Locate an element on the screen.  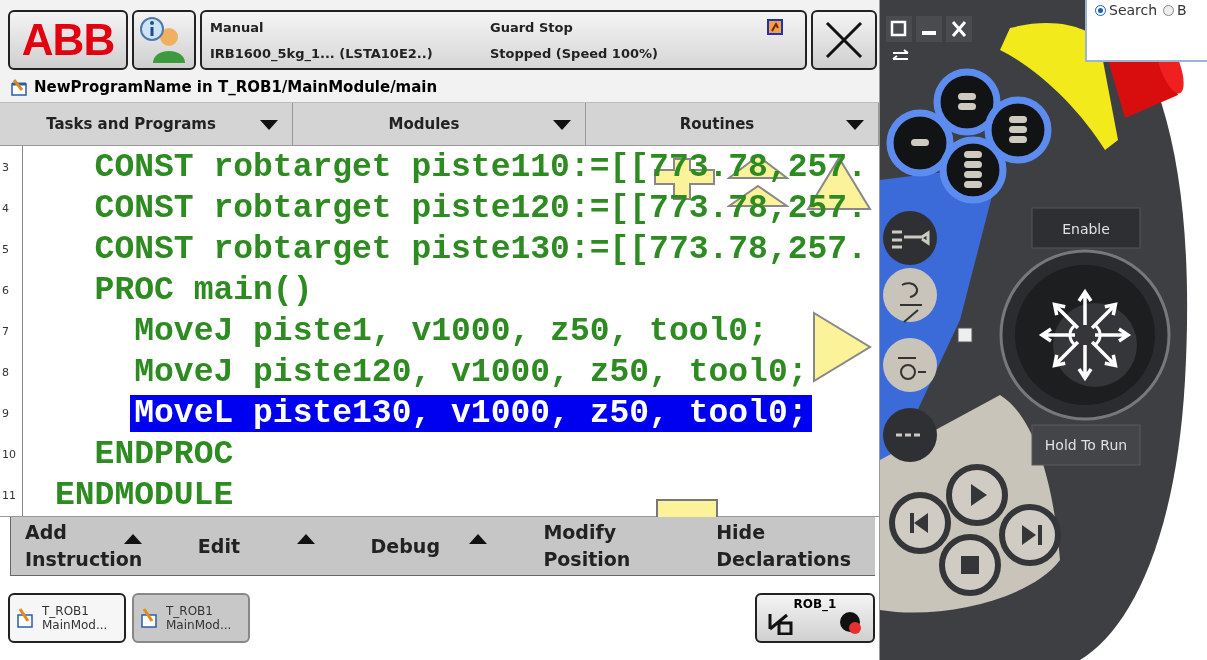
speed-disc-icon is located at coordinates (851, 623).